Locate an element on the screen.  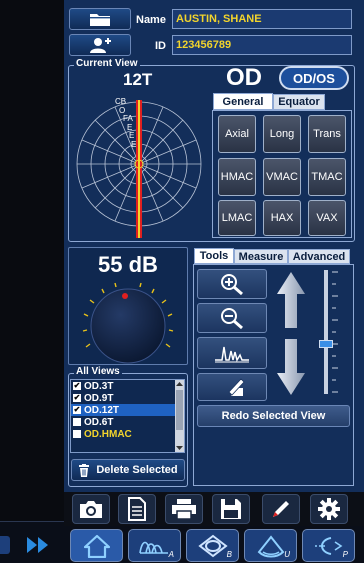
home-icon is located at coordinates (96, 546).